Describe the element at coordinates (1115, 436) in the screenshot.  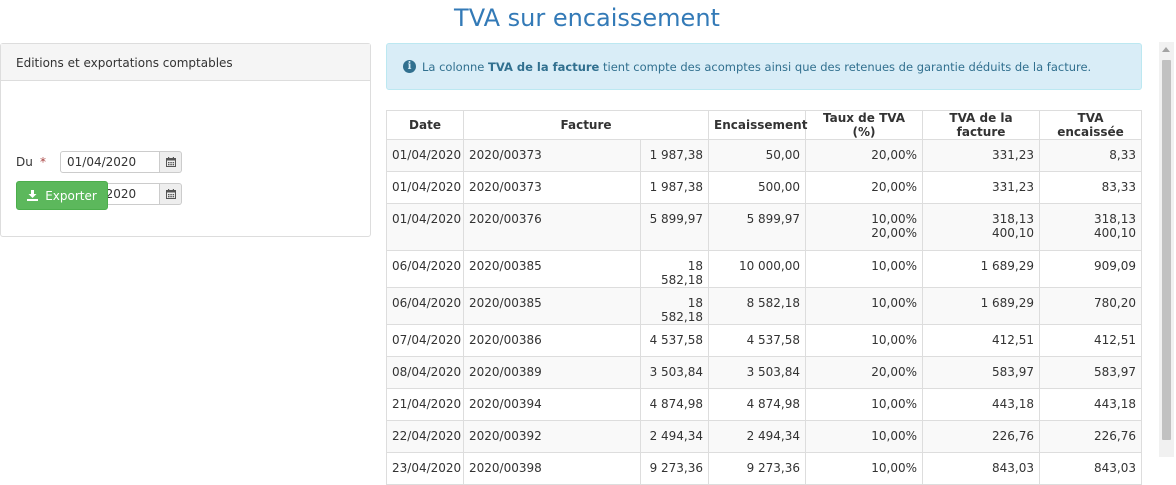
I see `cell-tva-encaissee-line: 226,76` at that location.